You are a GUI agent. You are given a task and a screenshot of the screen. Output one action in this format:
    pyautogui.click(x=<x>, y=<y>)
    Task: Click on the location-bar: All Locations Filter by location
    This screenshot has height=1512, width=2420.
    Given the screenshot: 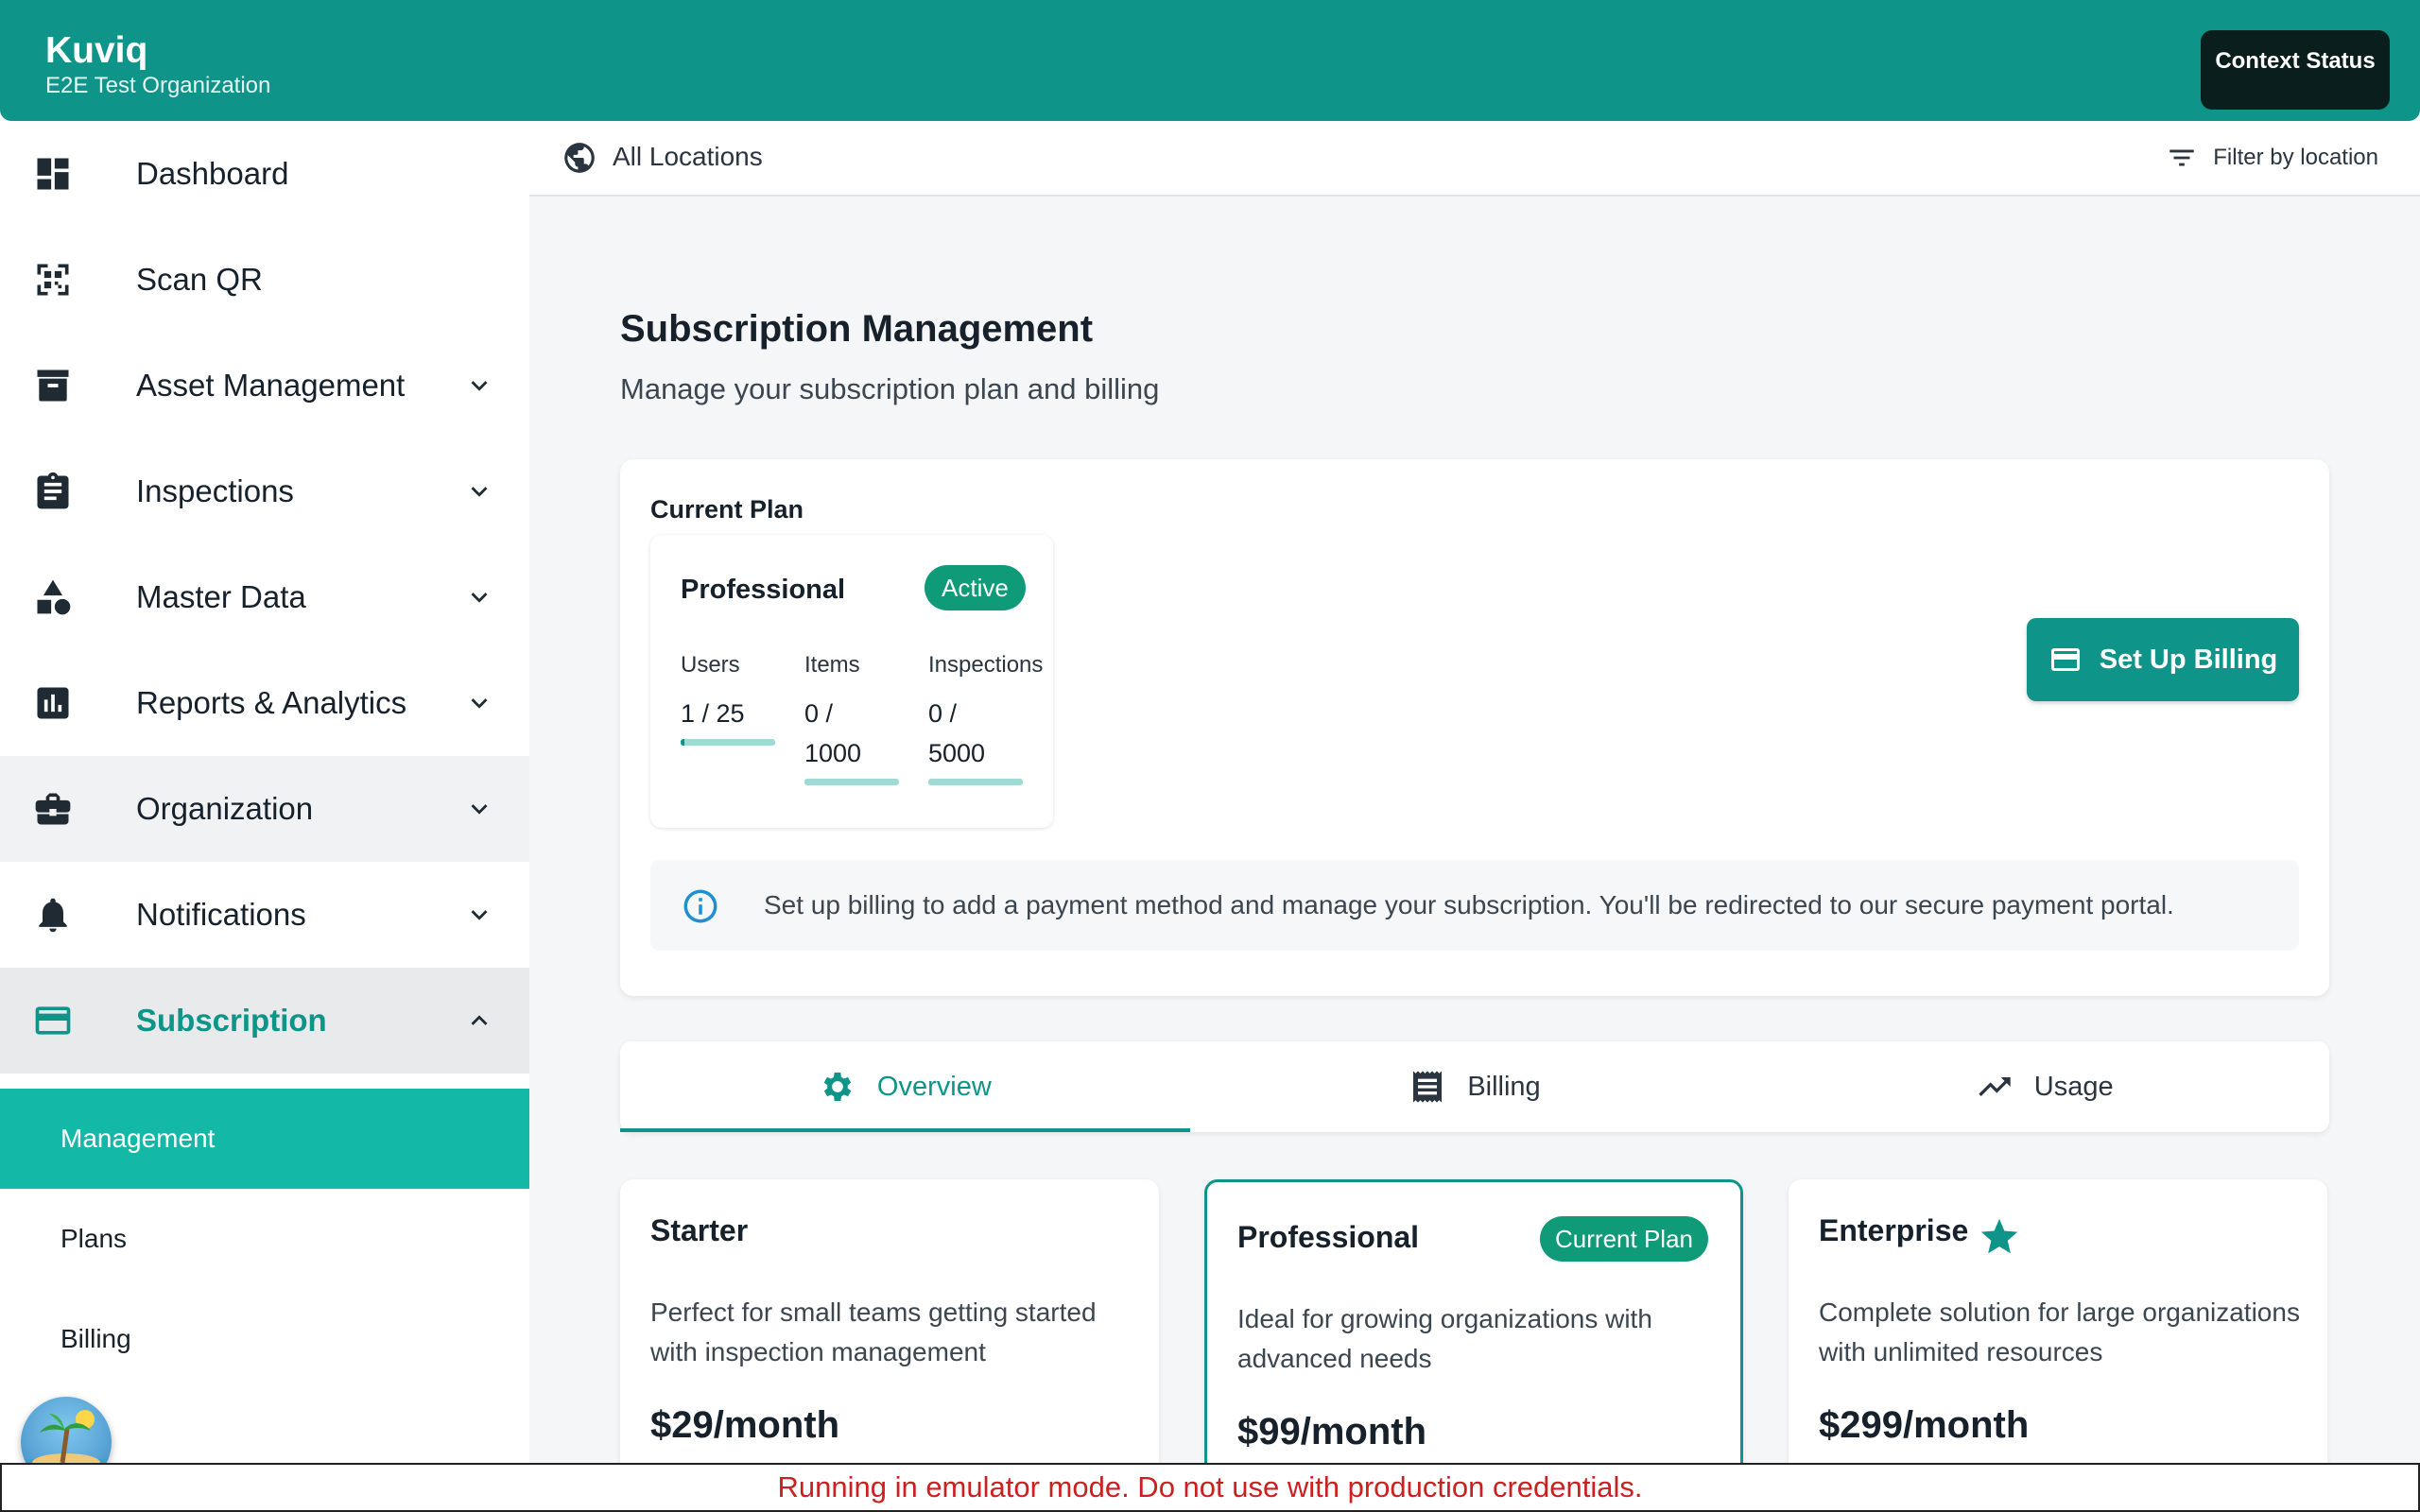 What is the action you would take?
    pyautogui.click(x=1474, y=159)
    